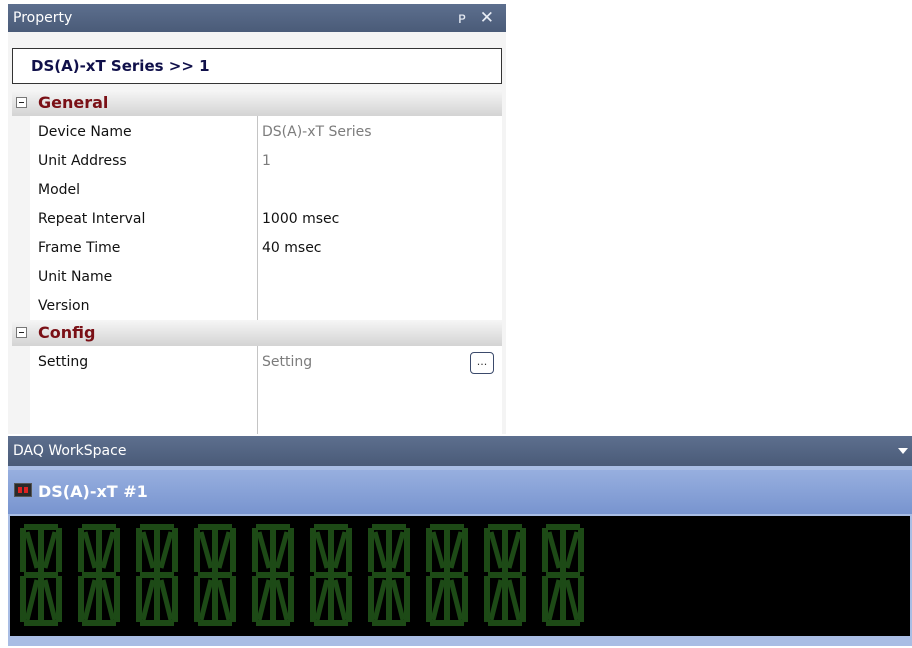  What do you see at coordinates (287, 362) in the screenshot?
I see `property-value: Setting` at bounding box center [287, 362].